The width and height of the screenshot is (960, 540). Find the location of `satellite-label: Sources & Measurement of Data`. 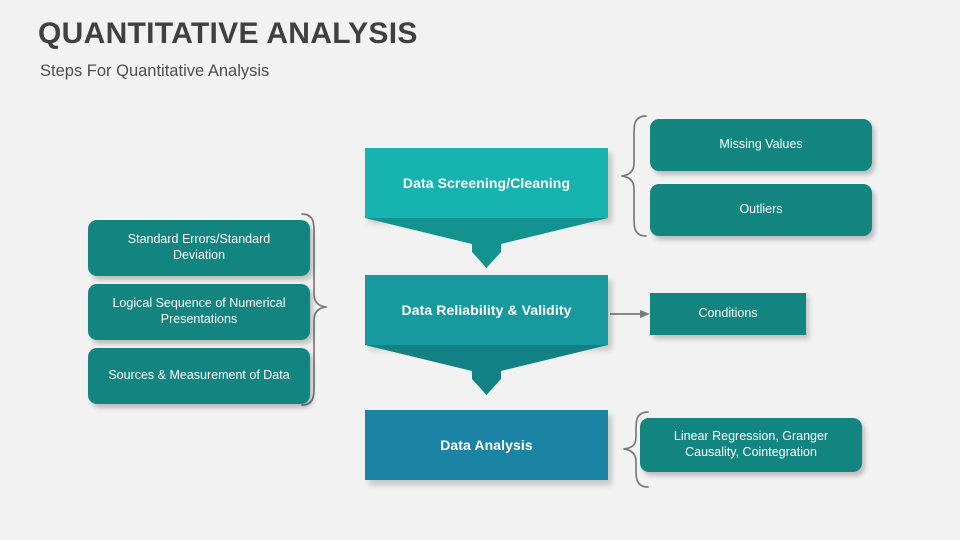

satellite-label: Sources & Measurement of Data is located at coordinates (199, 375).